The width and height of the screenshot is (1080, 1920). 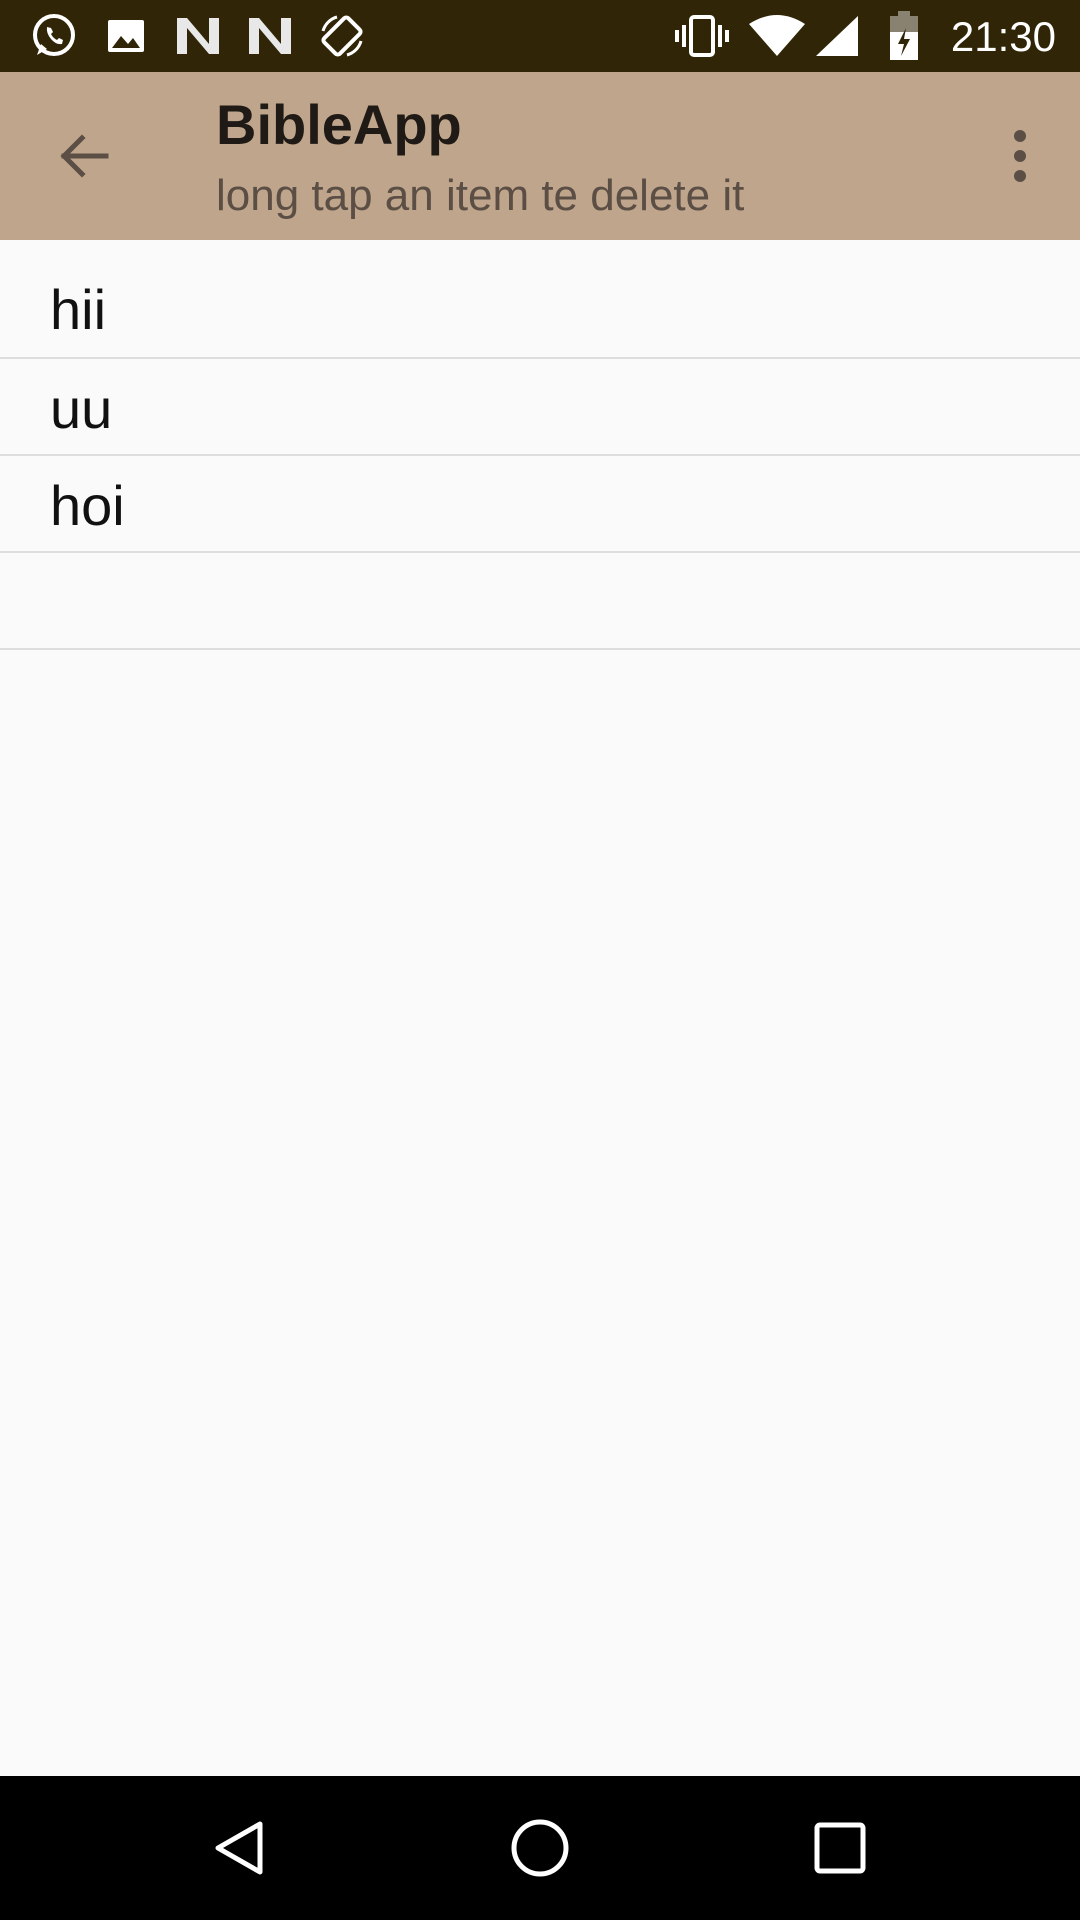 What do you see at coordinates (87, 505) in the screenshot?
I see `list-item-label: hoi` at bounding box center [87, 505].